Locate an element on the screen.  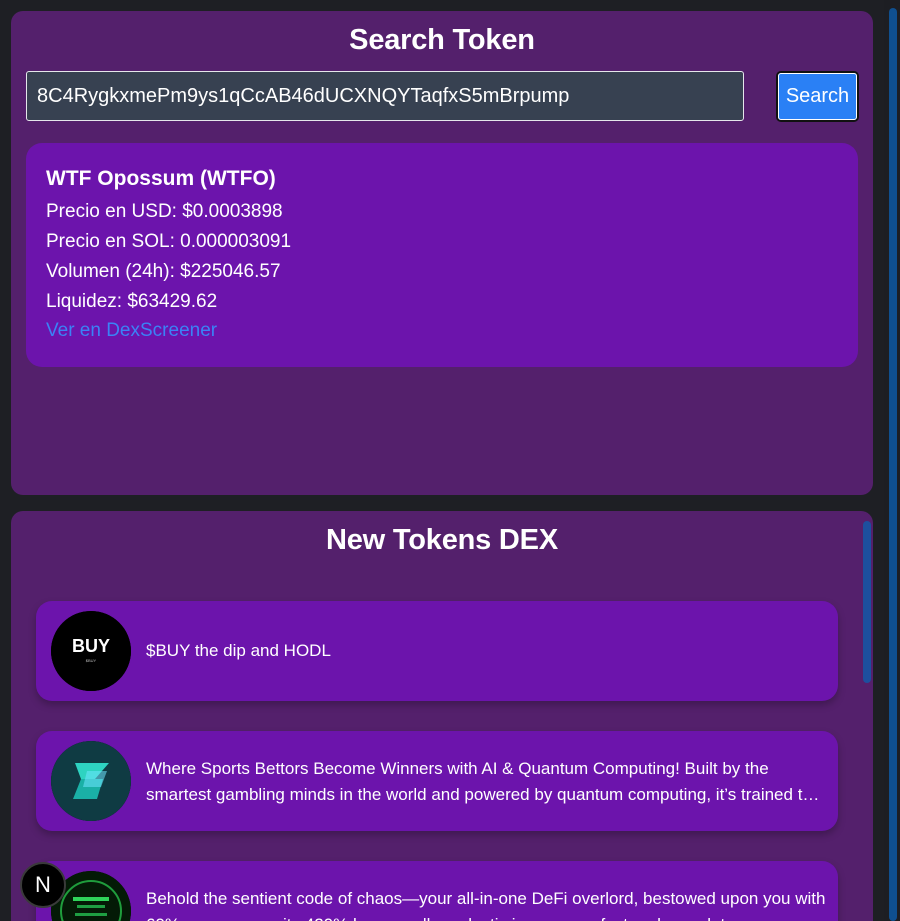
new-tokens-title: New Tokens DEX is located at coordinates (442, 540).